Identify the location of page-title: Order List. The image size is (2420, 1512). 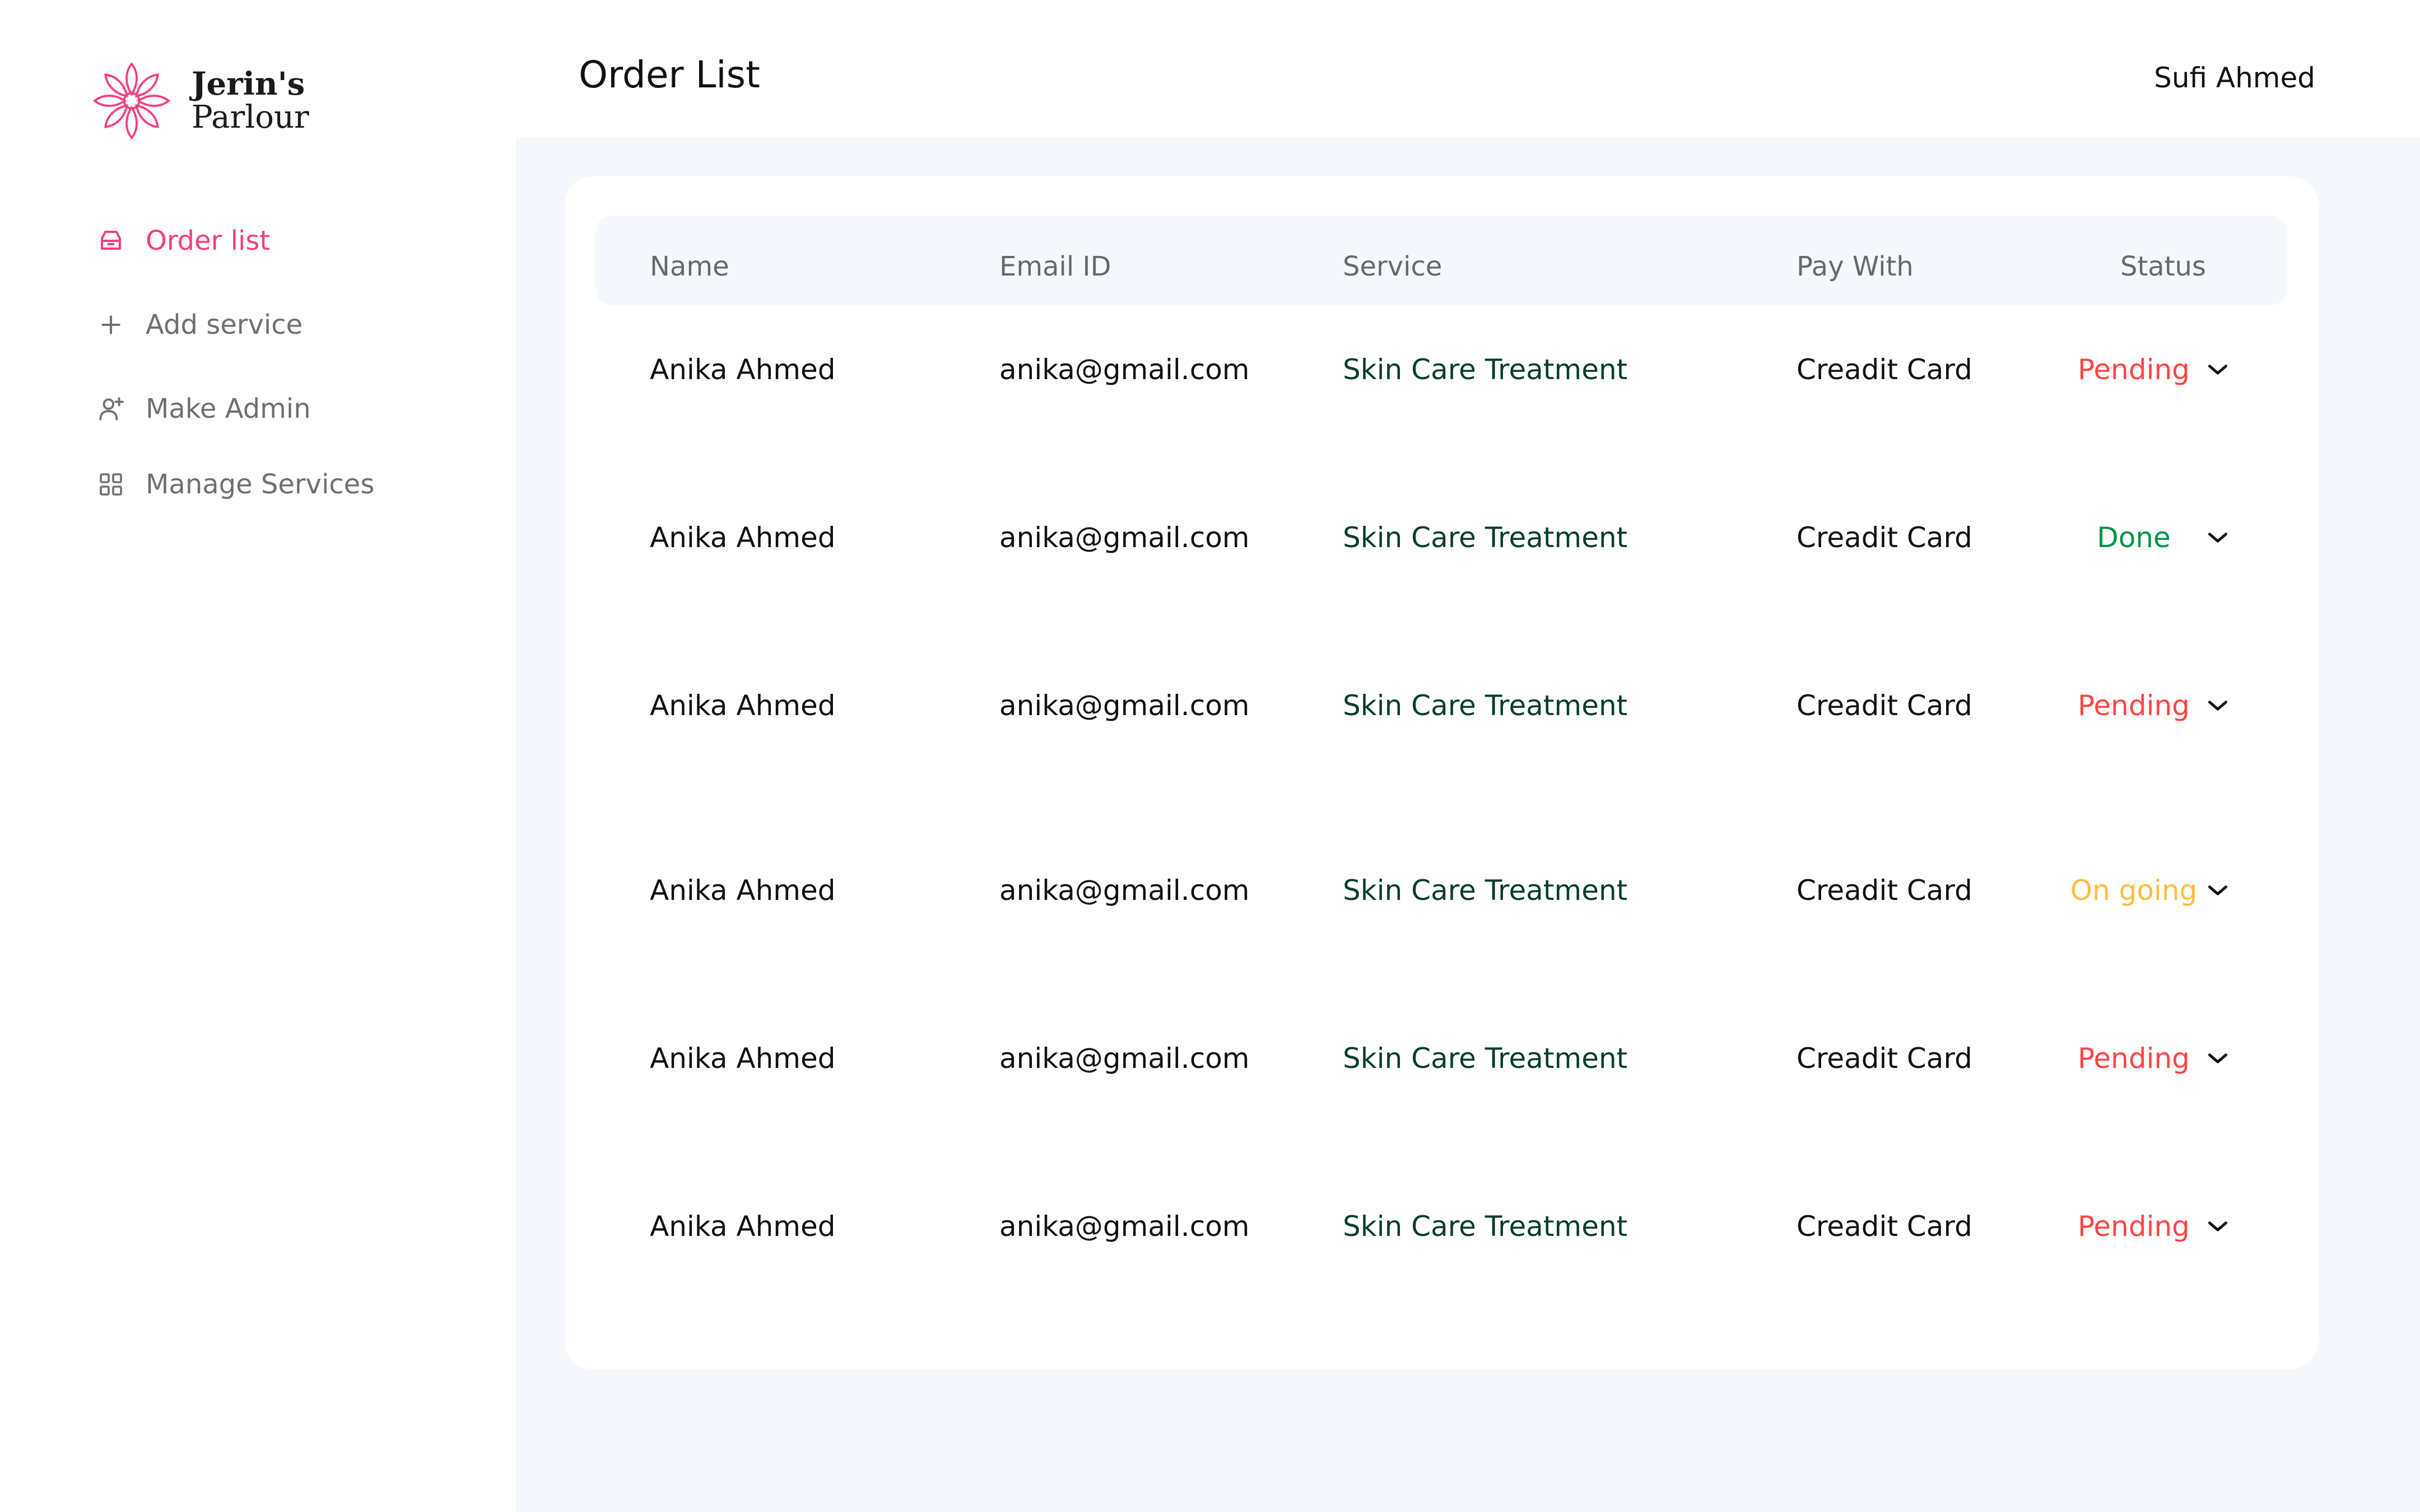
(669, 75).